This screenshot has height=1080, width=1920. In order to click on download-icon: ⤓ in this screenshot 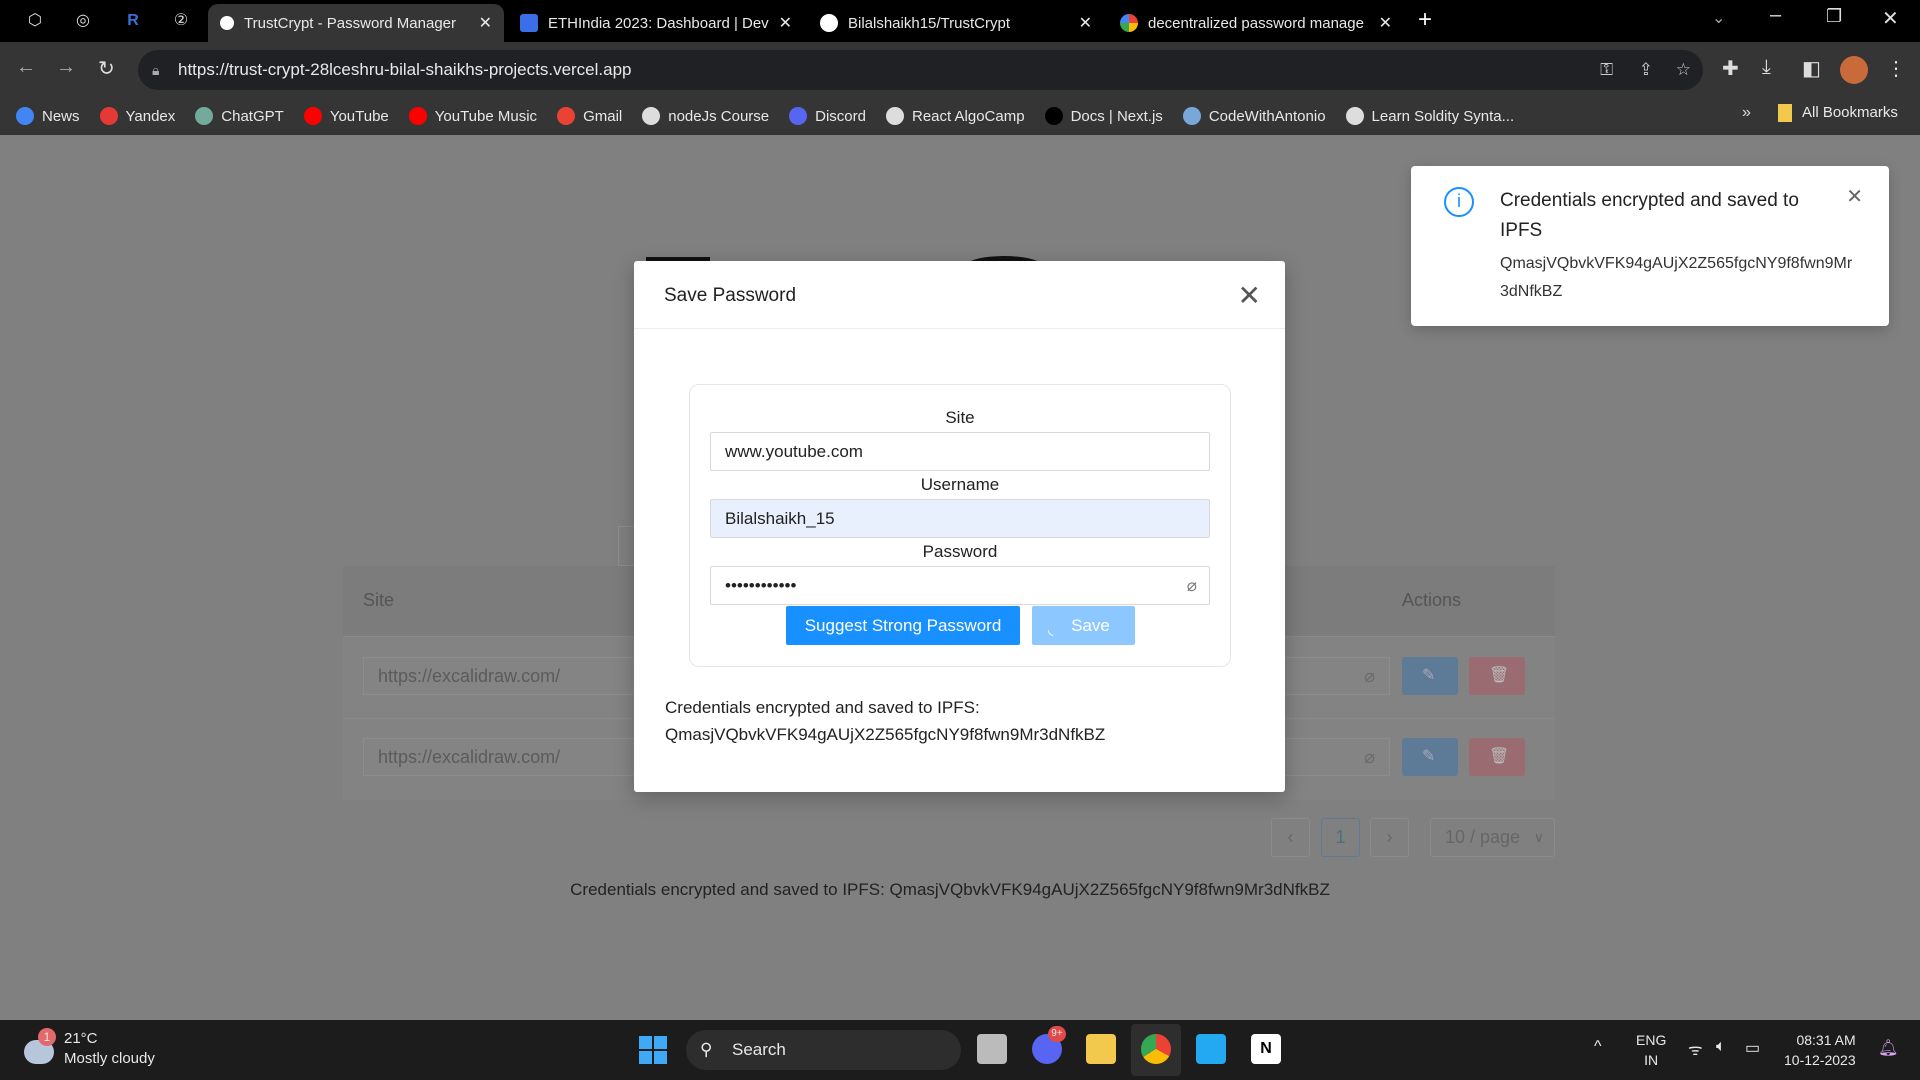, I will do `click(1766, 67)`.